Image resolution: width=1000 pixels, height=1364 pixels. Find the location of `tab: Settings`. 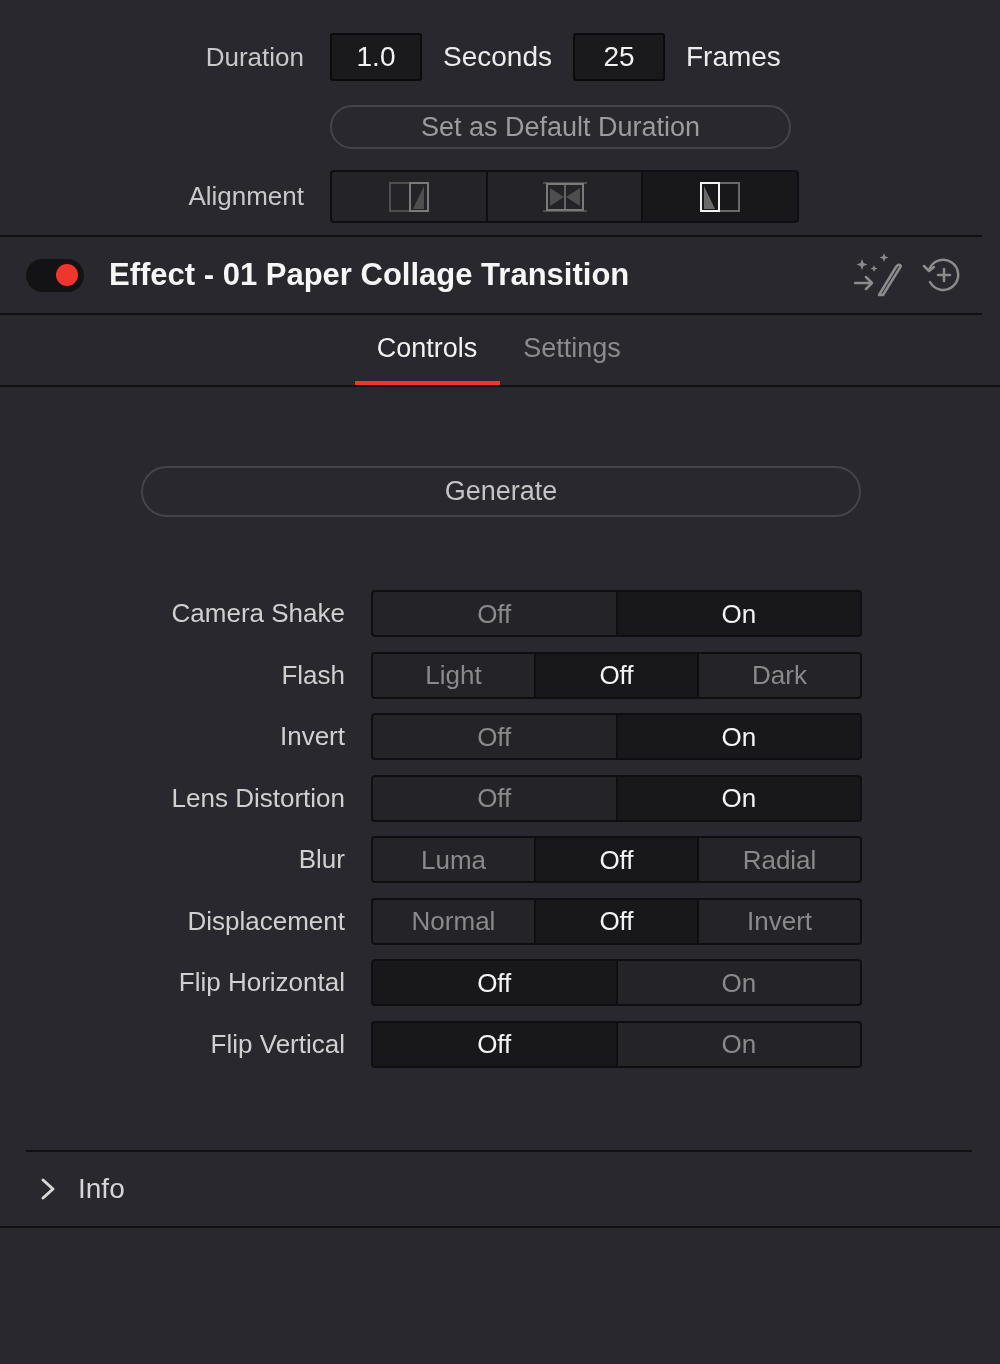

tab: Settings is located at coordinates (572, 350).